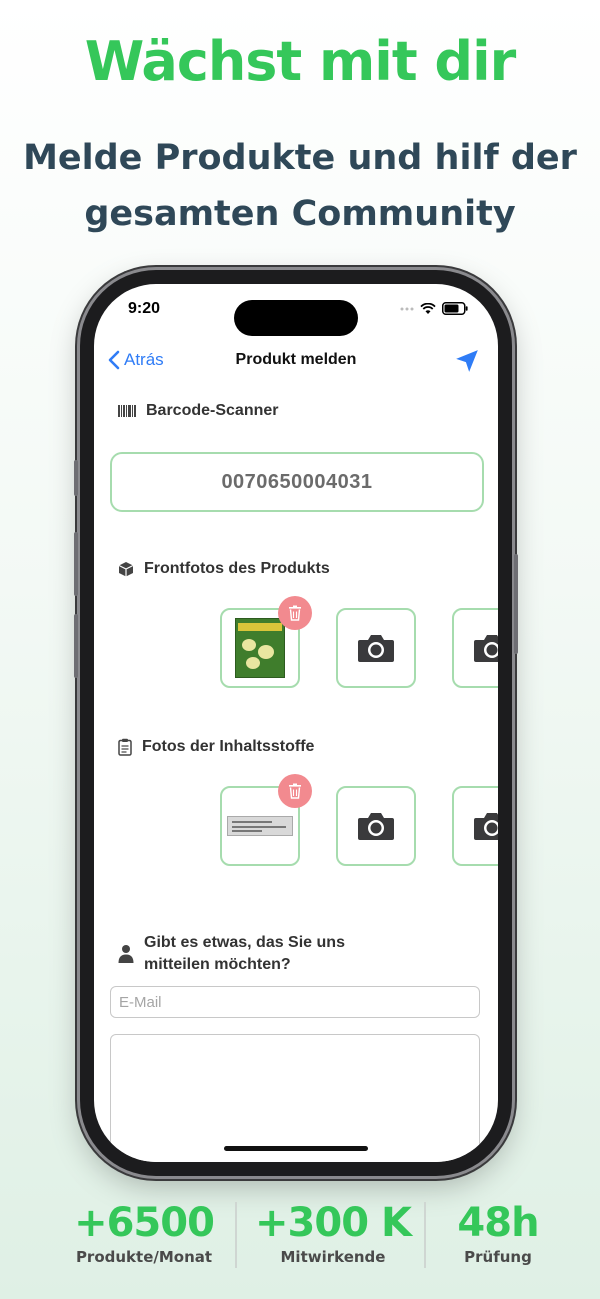 The height and width of the screenshot is (1299, 600). I want to click on send-icon, so click(467, 361).